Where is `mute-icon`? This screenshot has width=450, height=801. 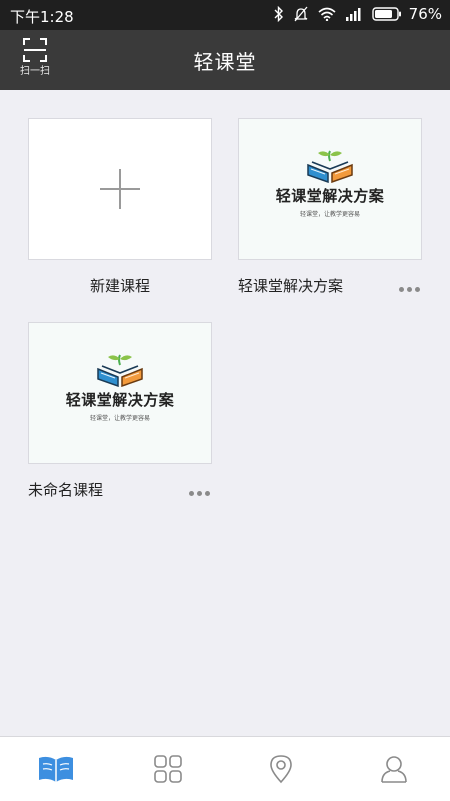
mute-icon is located at coordinates (301, 14).